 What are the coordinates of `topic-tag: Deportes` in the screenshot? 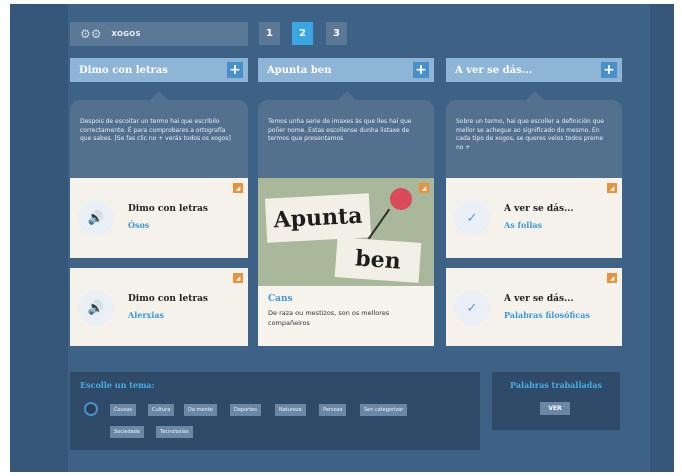 It's located at (245, 410).